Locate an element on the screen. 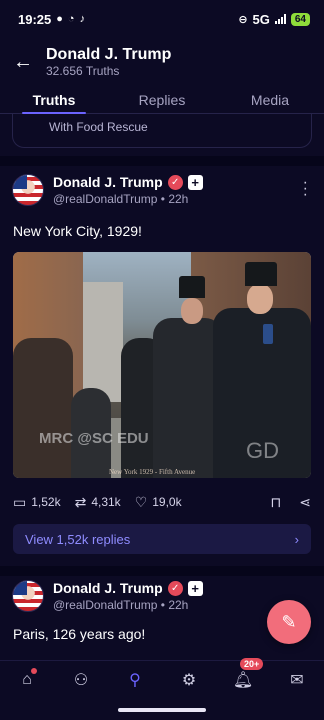  post-text: New York City, 1929! is located at coordinates (77, 231).